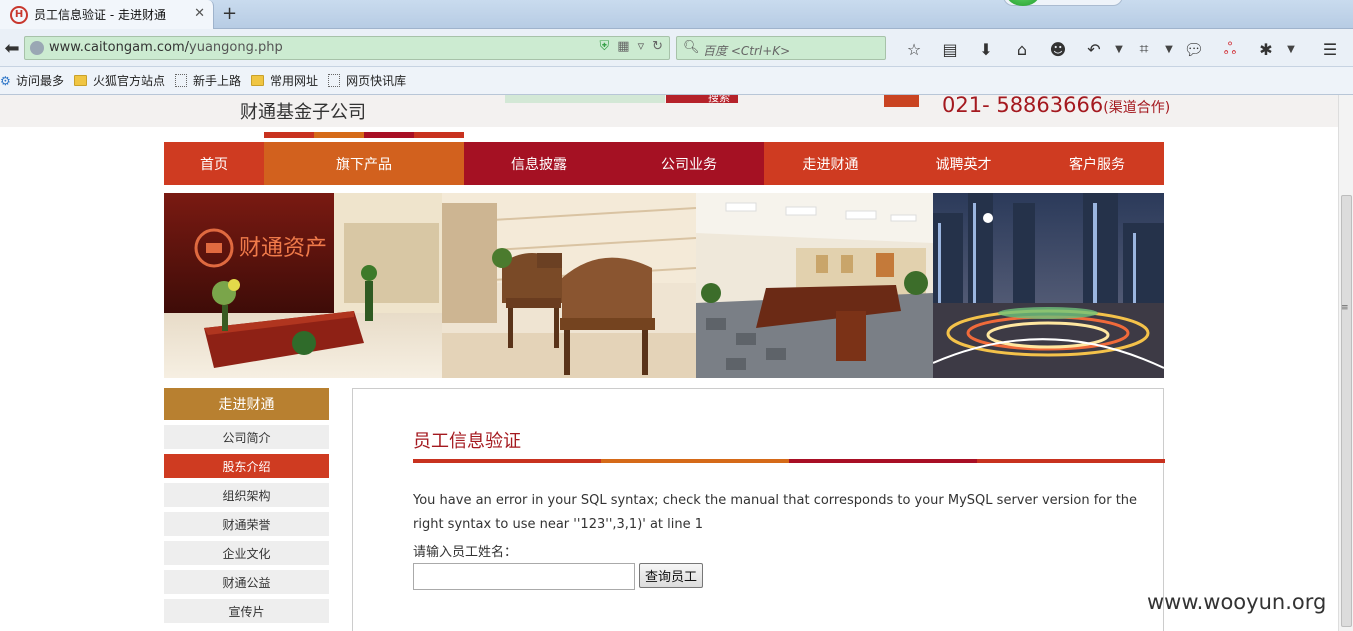 Image resolution: width=1353 pixels, height=631 pixels. I want to click on bookmark-firefox-official: 火狐官方站点, so click(119, 80).